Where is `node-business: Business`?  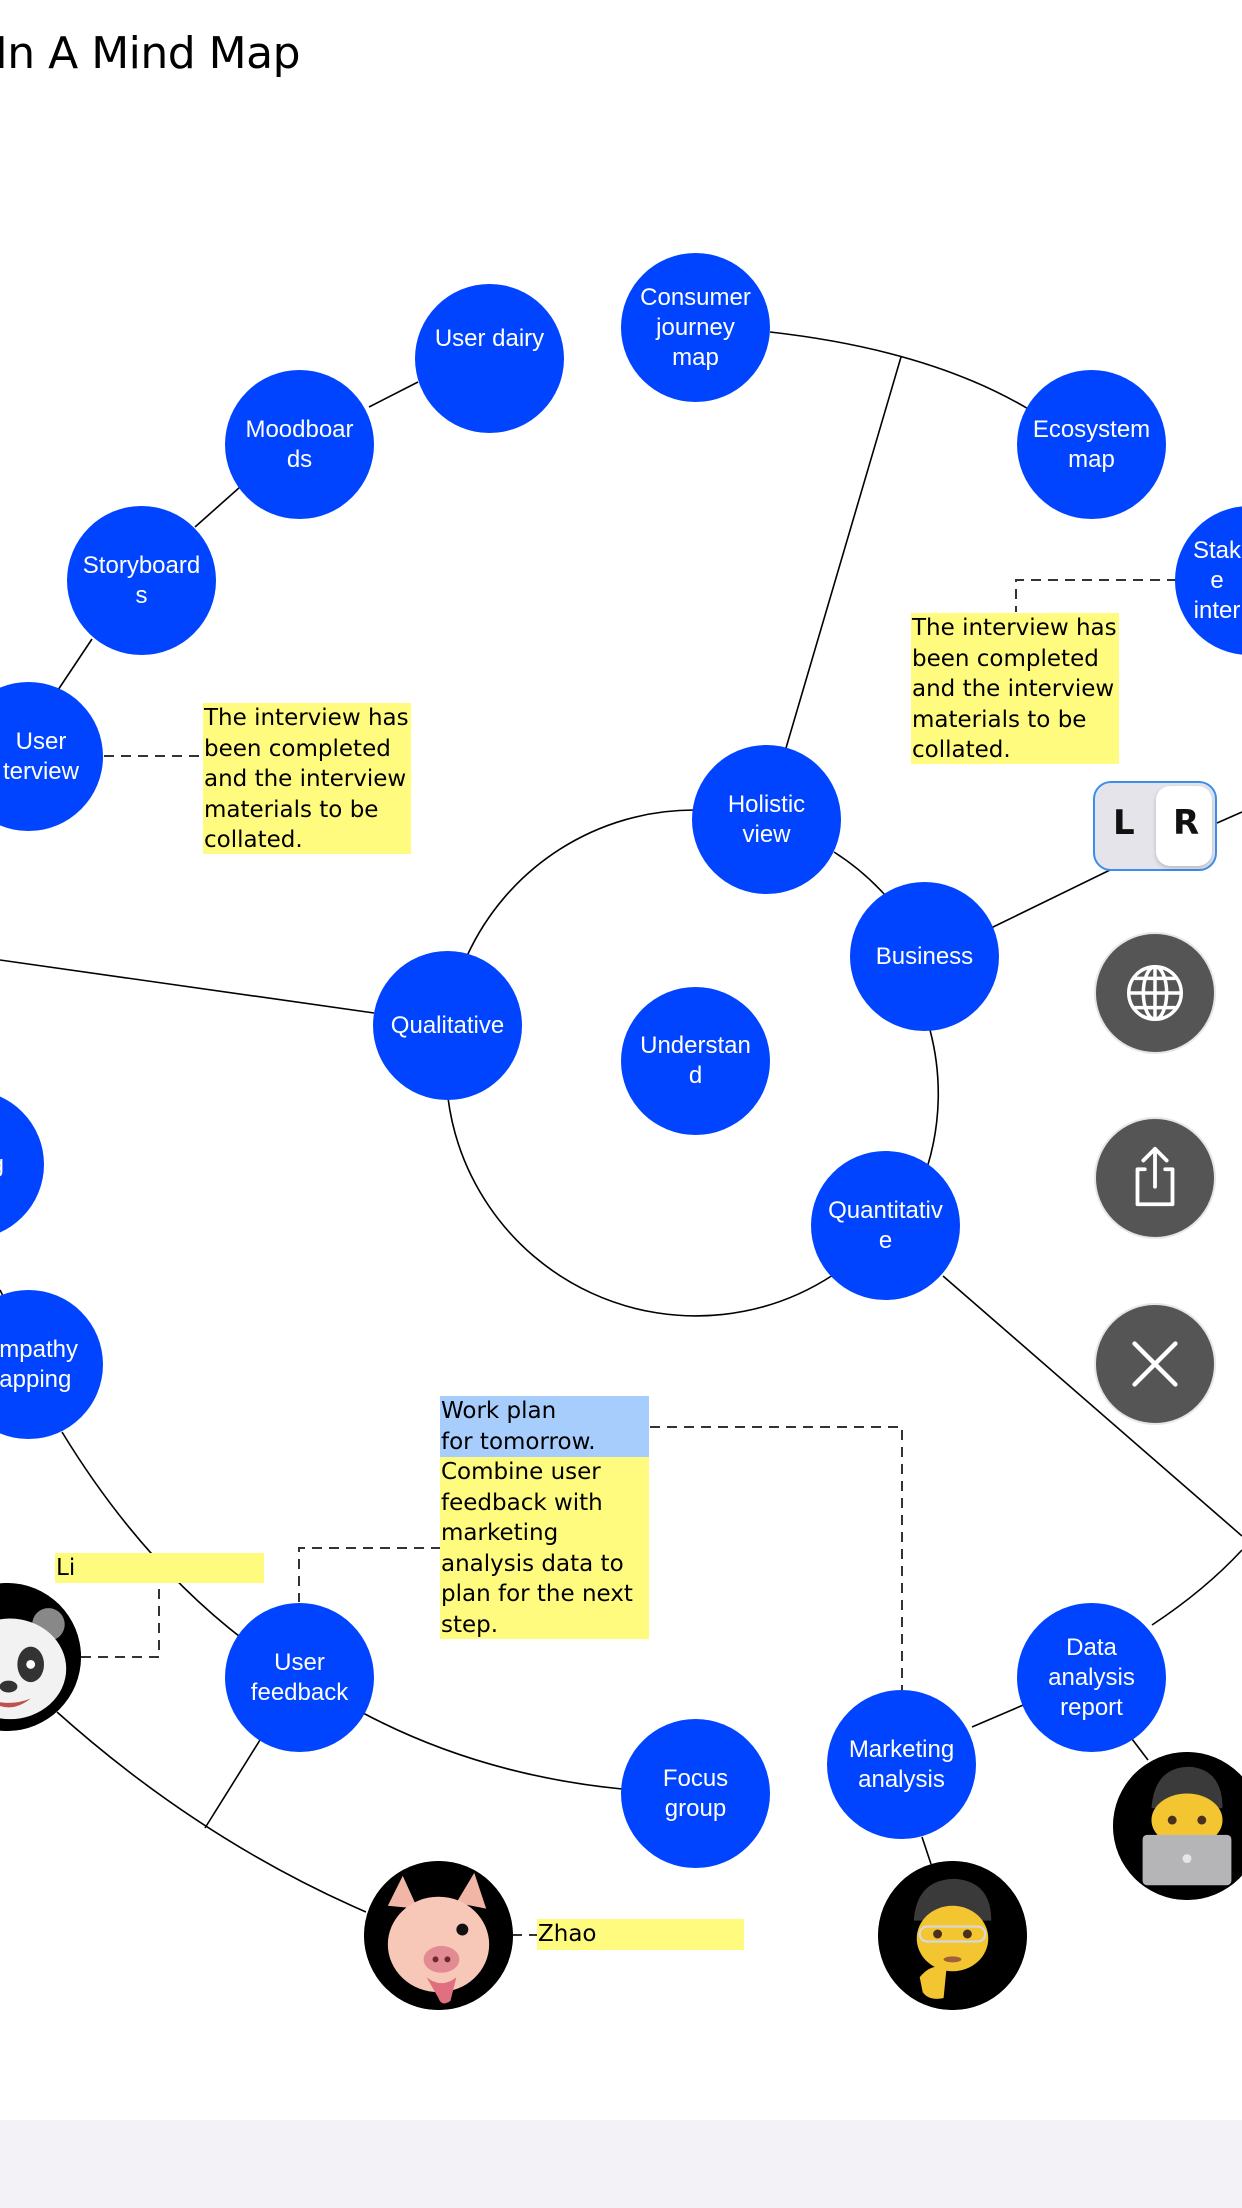 node-business: Business is located at coordinates (924, 956).